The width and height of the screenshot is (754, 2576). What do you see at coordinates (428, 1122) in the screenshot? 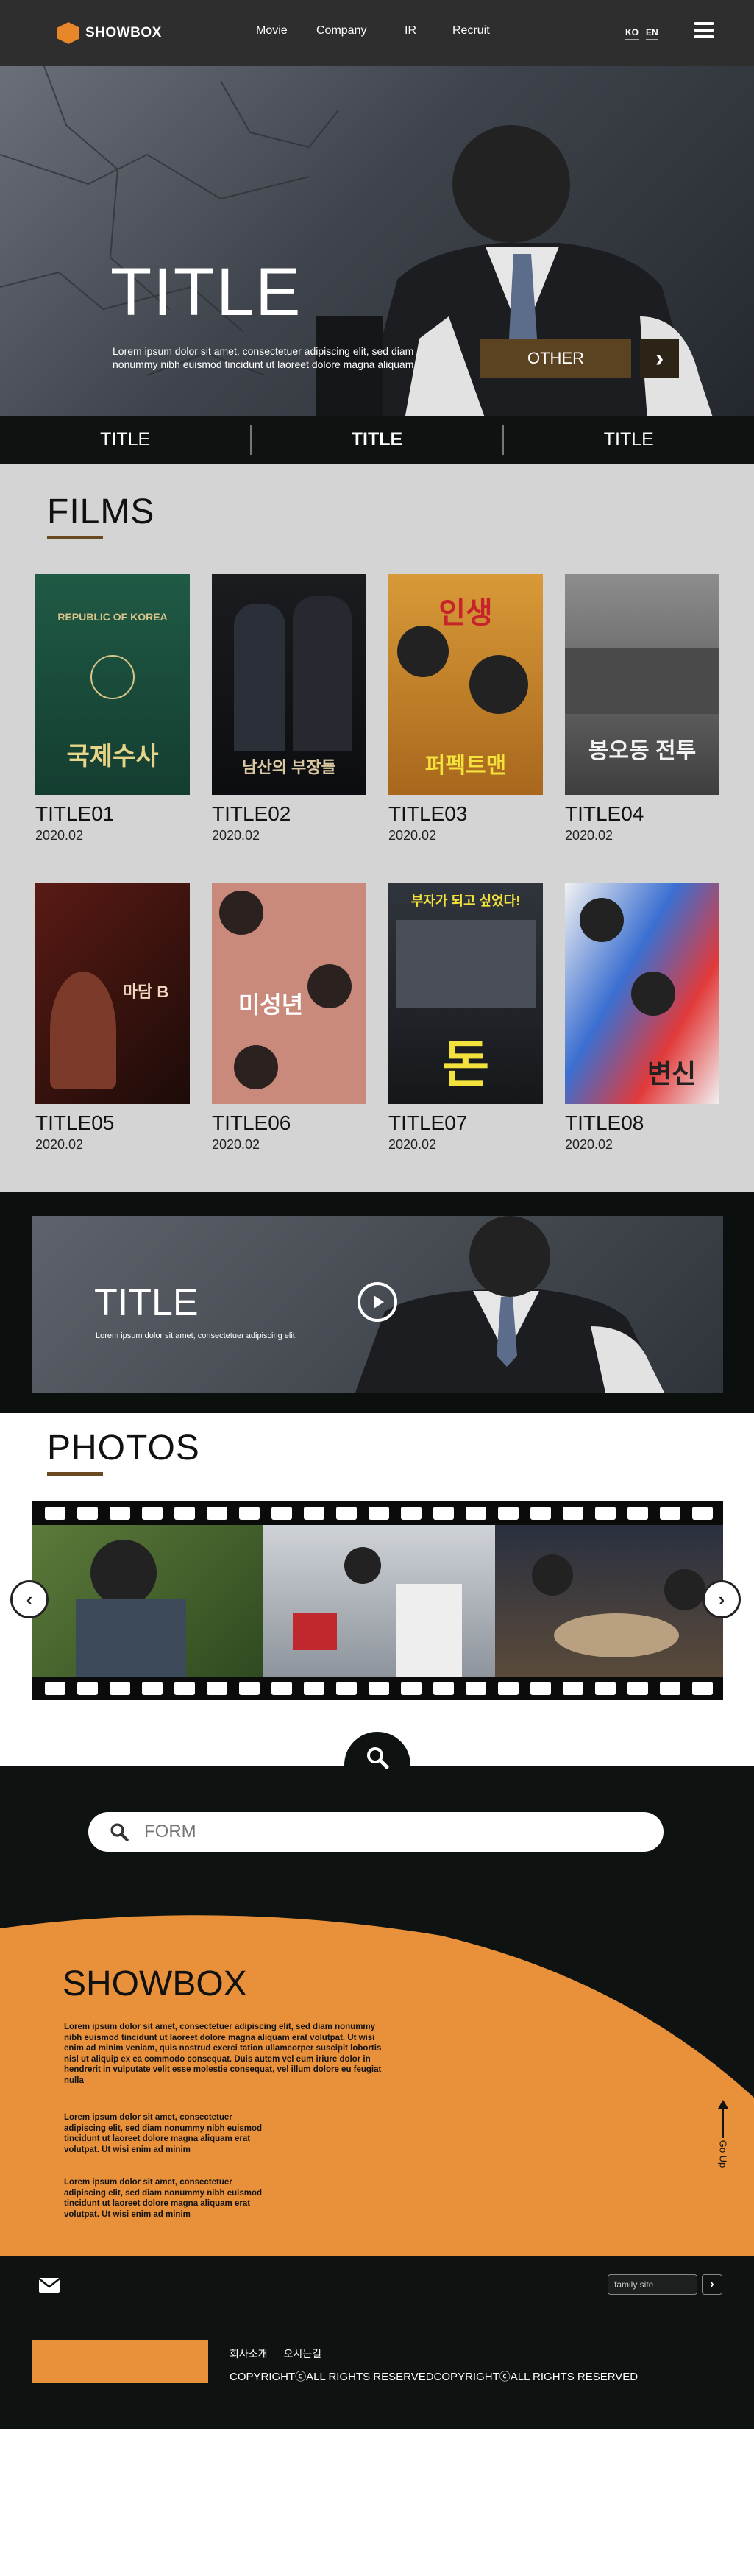
I see `film-title: TITLE07` at bounding box center [428, 1122].